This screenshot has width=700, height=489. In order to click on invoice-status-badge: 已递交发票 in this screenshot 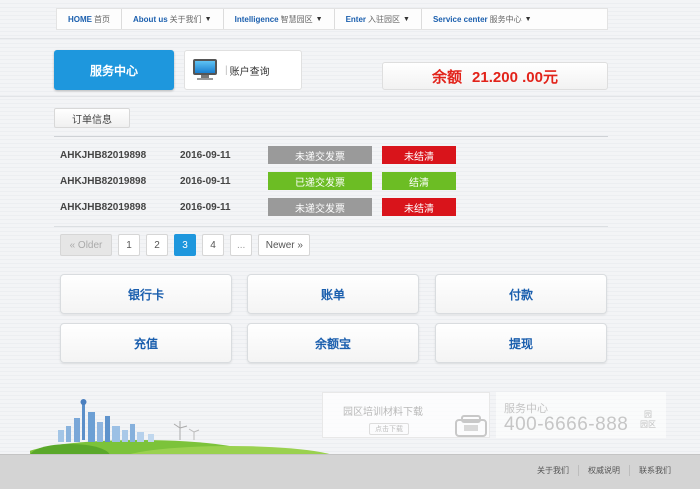, I will do `click(320, 181)`.